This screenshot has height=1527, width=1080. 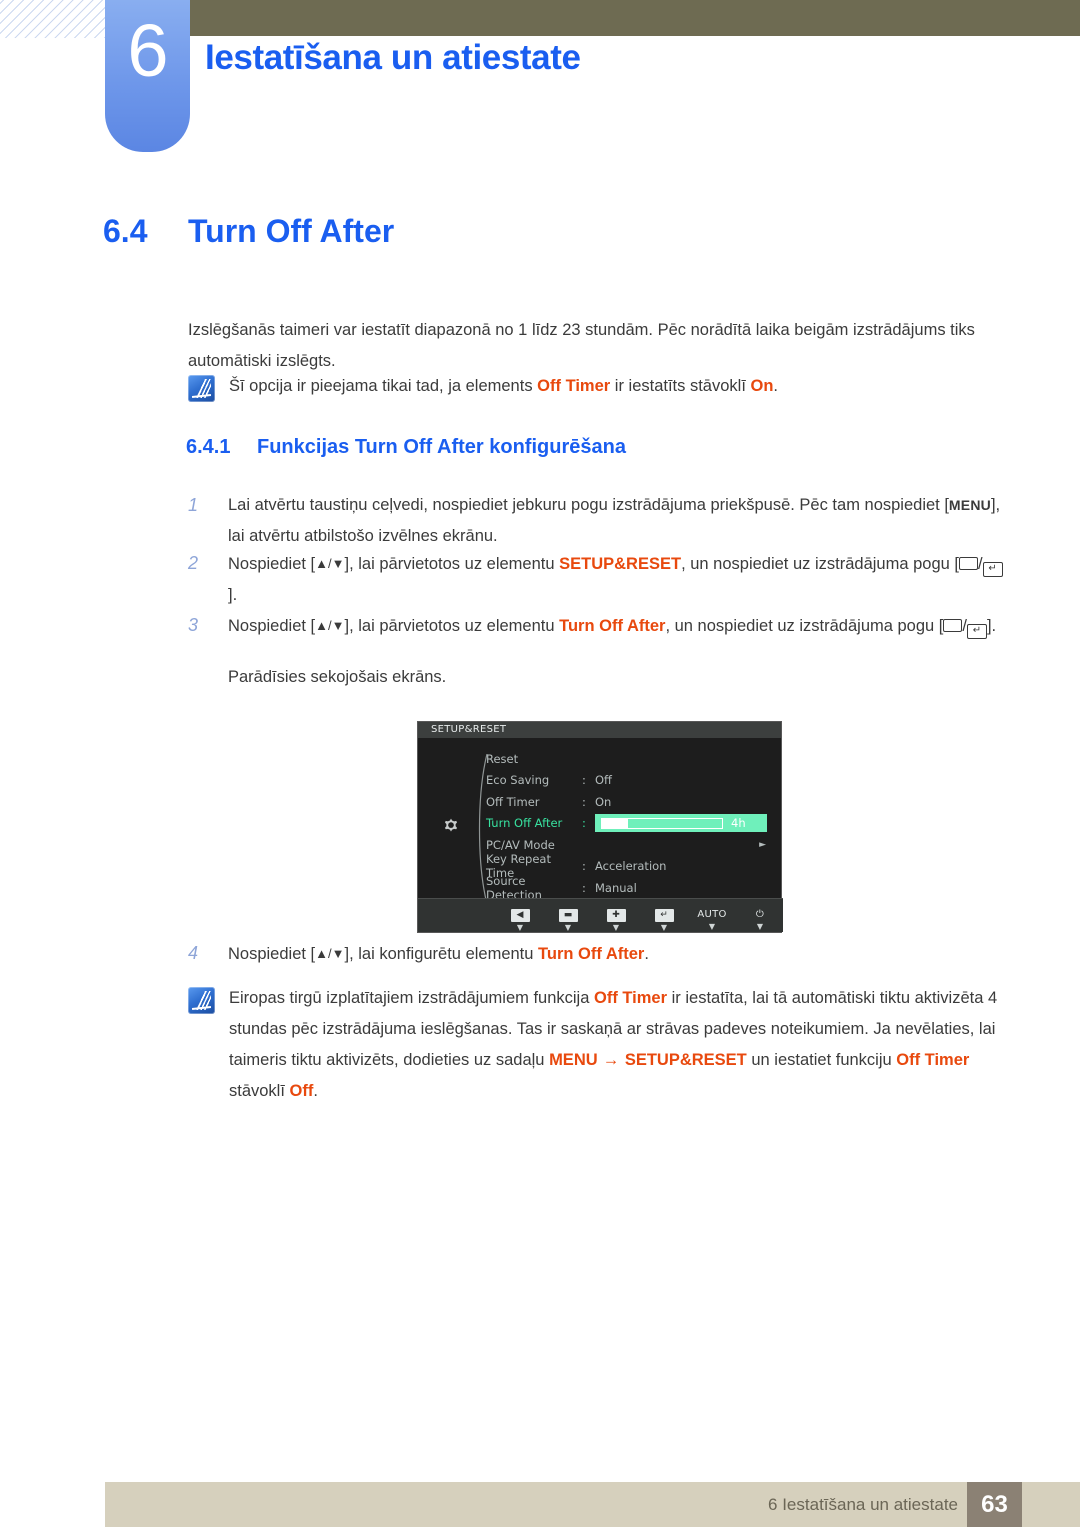 I want to click on note2-part3: un iestatiet funkciju, so click(x=821, y=1060).